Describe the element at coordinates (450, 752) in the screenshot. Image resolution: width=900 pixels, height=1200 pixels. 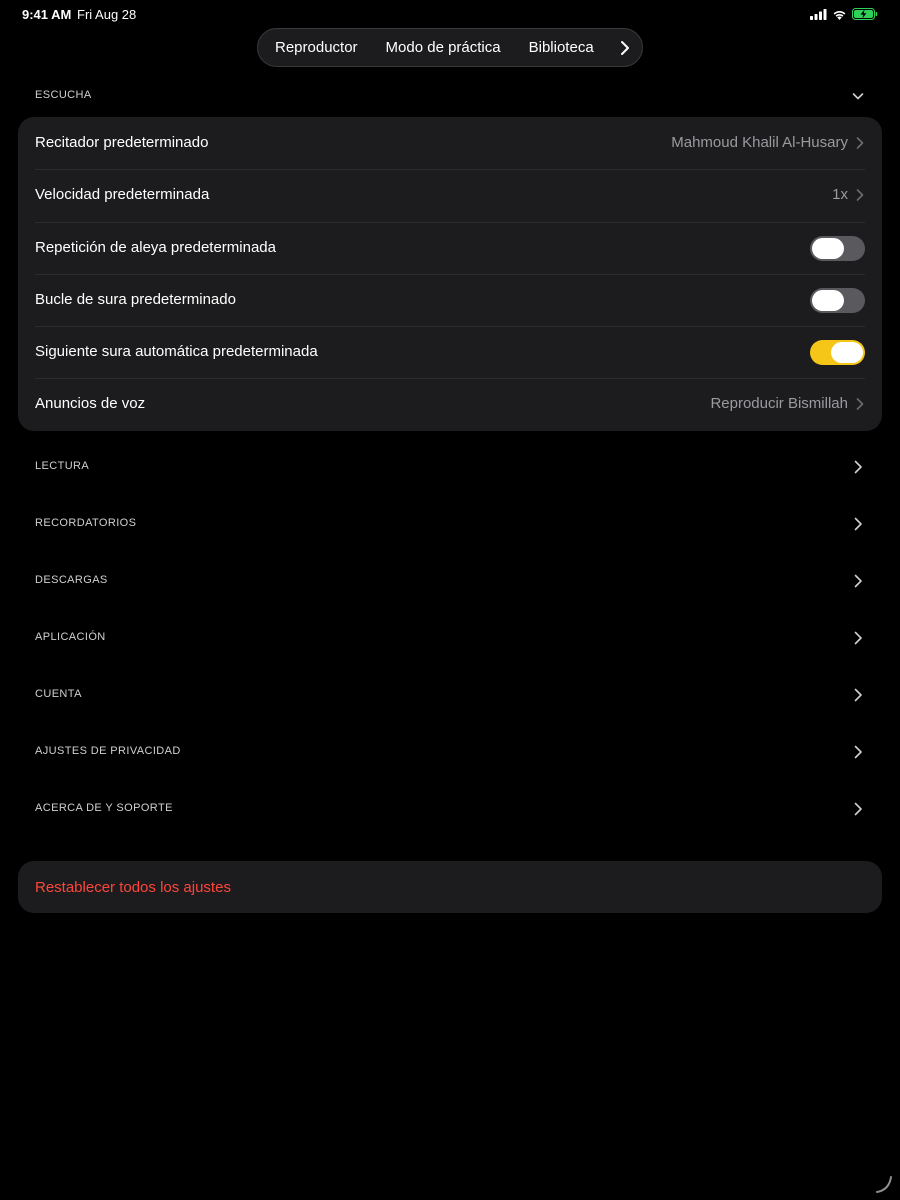
I see `section-header-privacy: AJUSTES DE PRIVACIDAD` at that location.